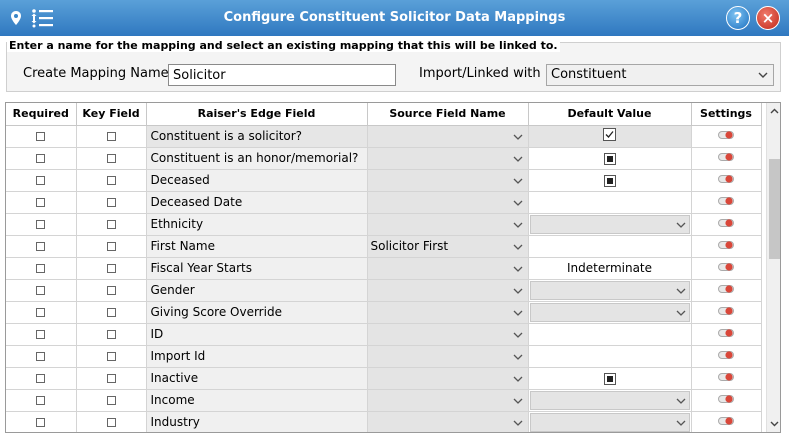 This screenshot has width=789, height=441. Describe the element at coordinates (726, 114) in the screenshot. I see `header-settings: Settings` at that location.